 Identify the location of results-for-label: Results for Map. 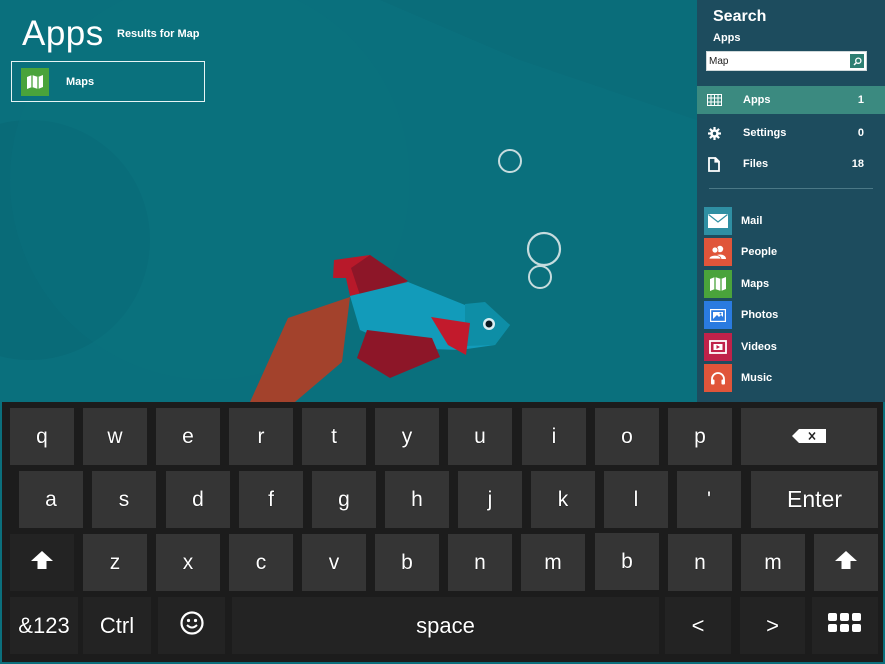
(158, 34).